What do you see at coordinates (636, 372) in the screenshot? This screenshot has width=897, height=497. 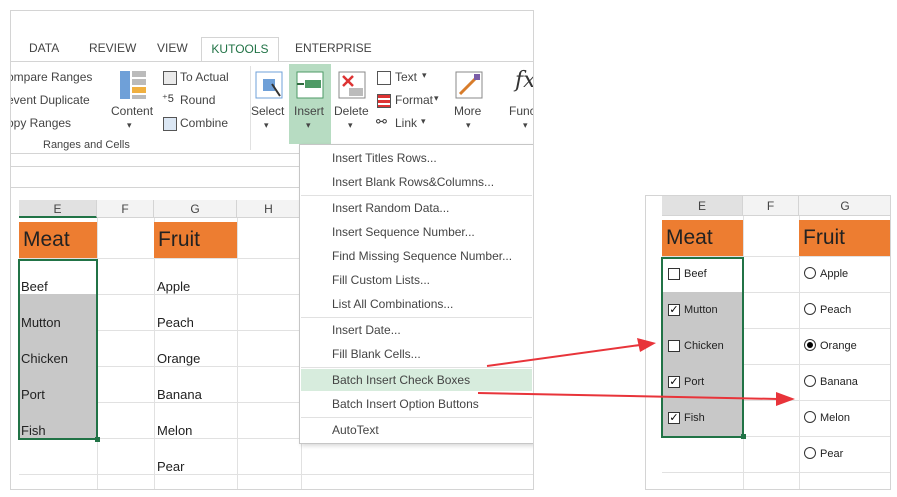 I see `annotation-arrows` at bounding box center [636, 372].